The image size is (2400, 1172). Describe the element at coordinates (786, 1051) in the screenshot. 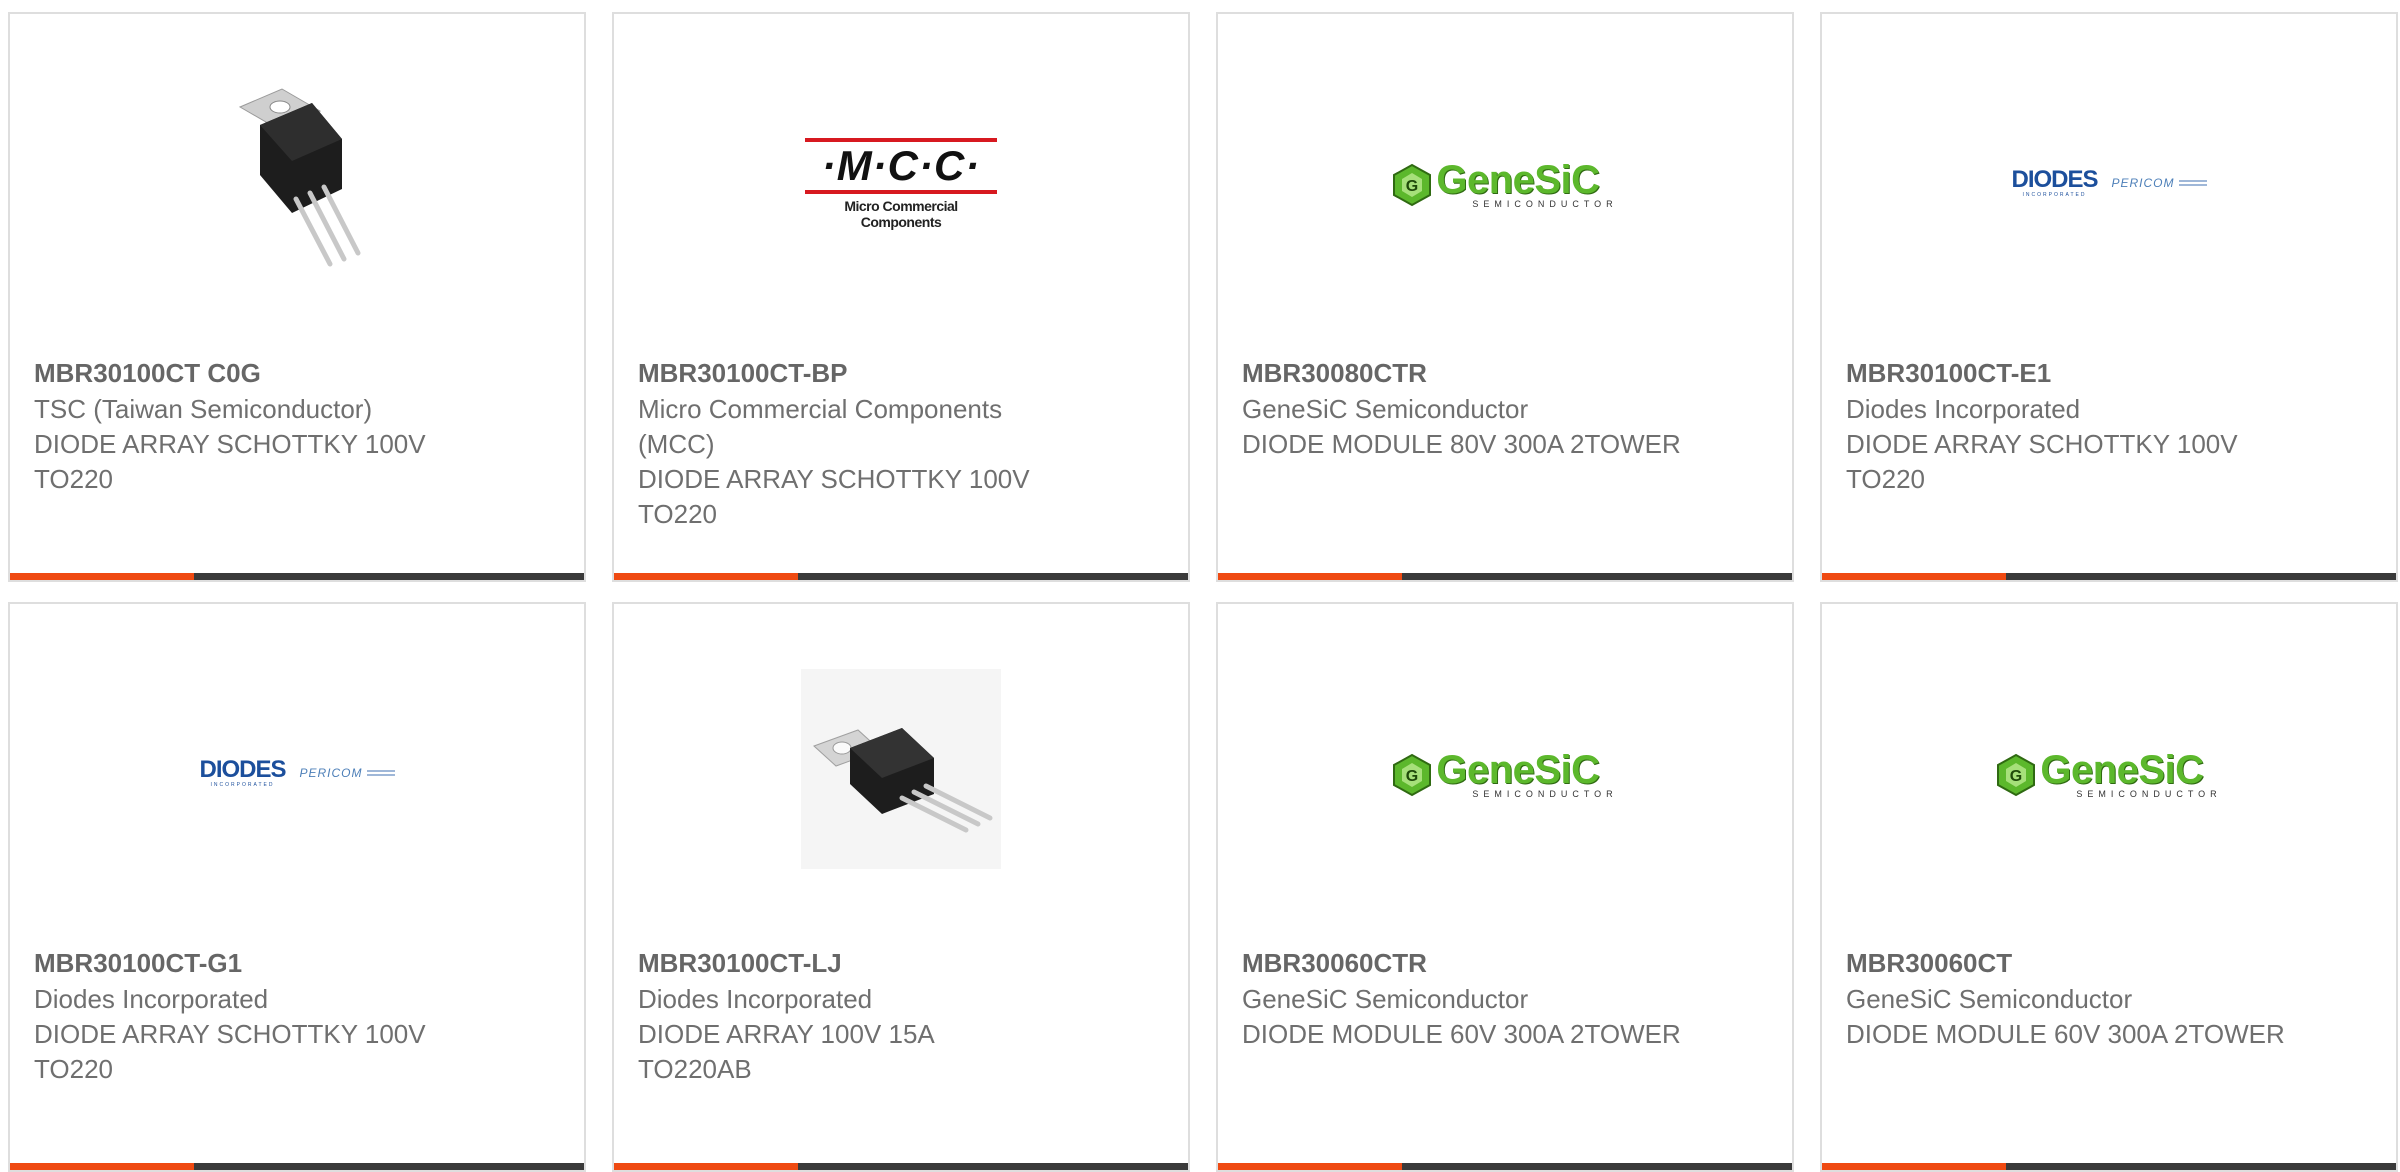

I see `description: DIODE ARRAY 100V 15A TO220AB` at that location.